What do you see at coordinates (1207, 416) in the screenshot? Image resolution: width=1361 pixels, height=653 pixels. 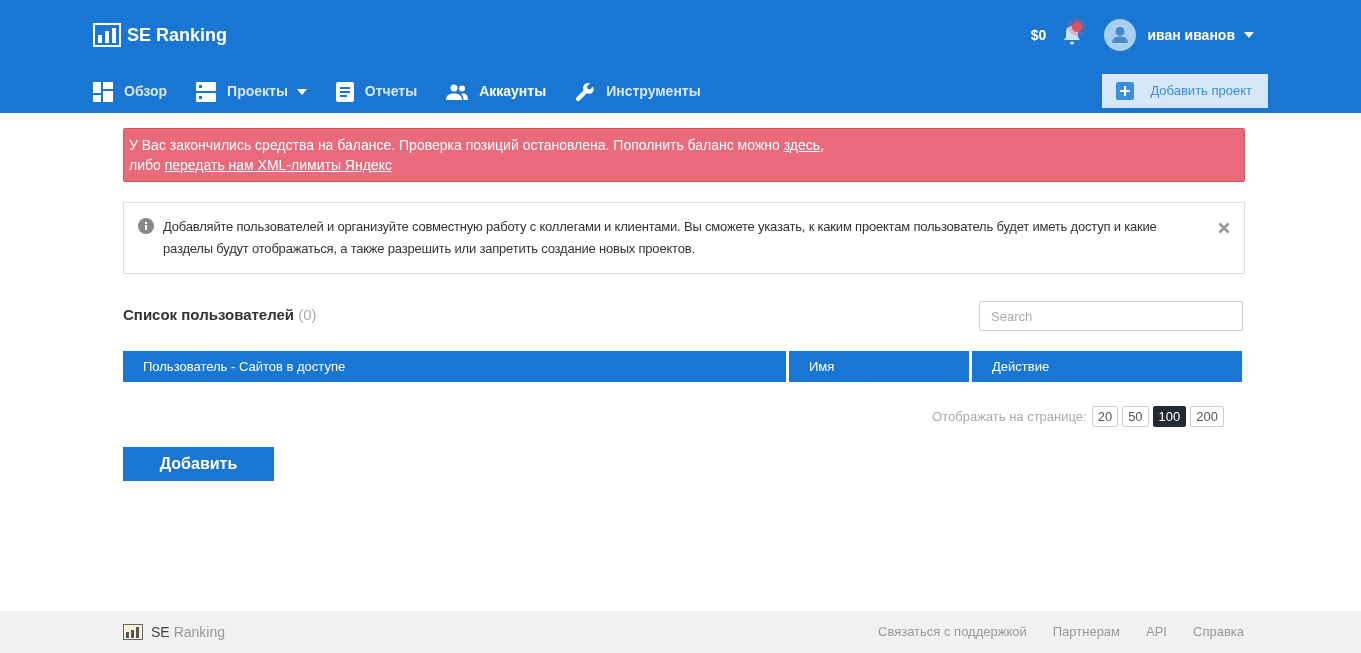 I see `page-size-option: 200` at bounding box center [1207, 416].